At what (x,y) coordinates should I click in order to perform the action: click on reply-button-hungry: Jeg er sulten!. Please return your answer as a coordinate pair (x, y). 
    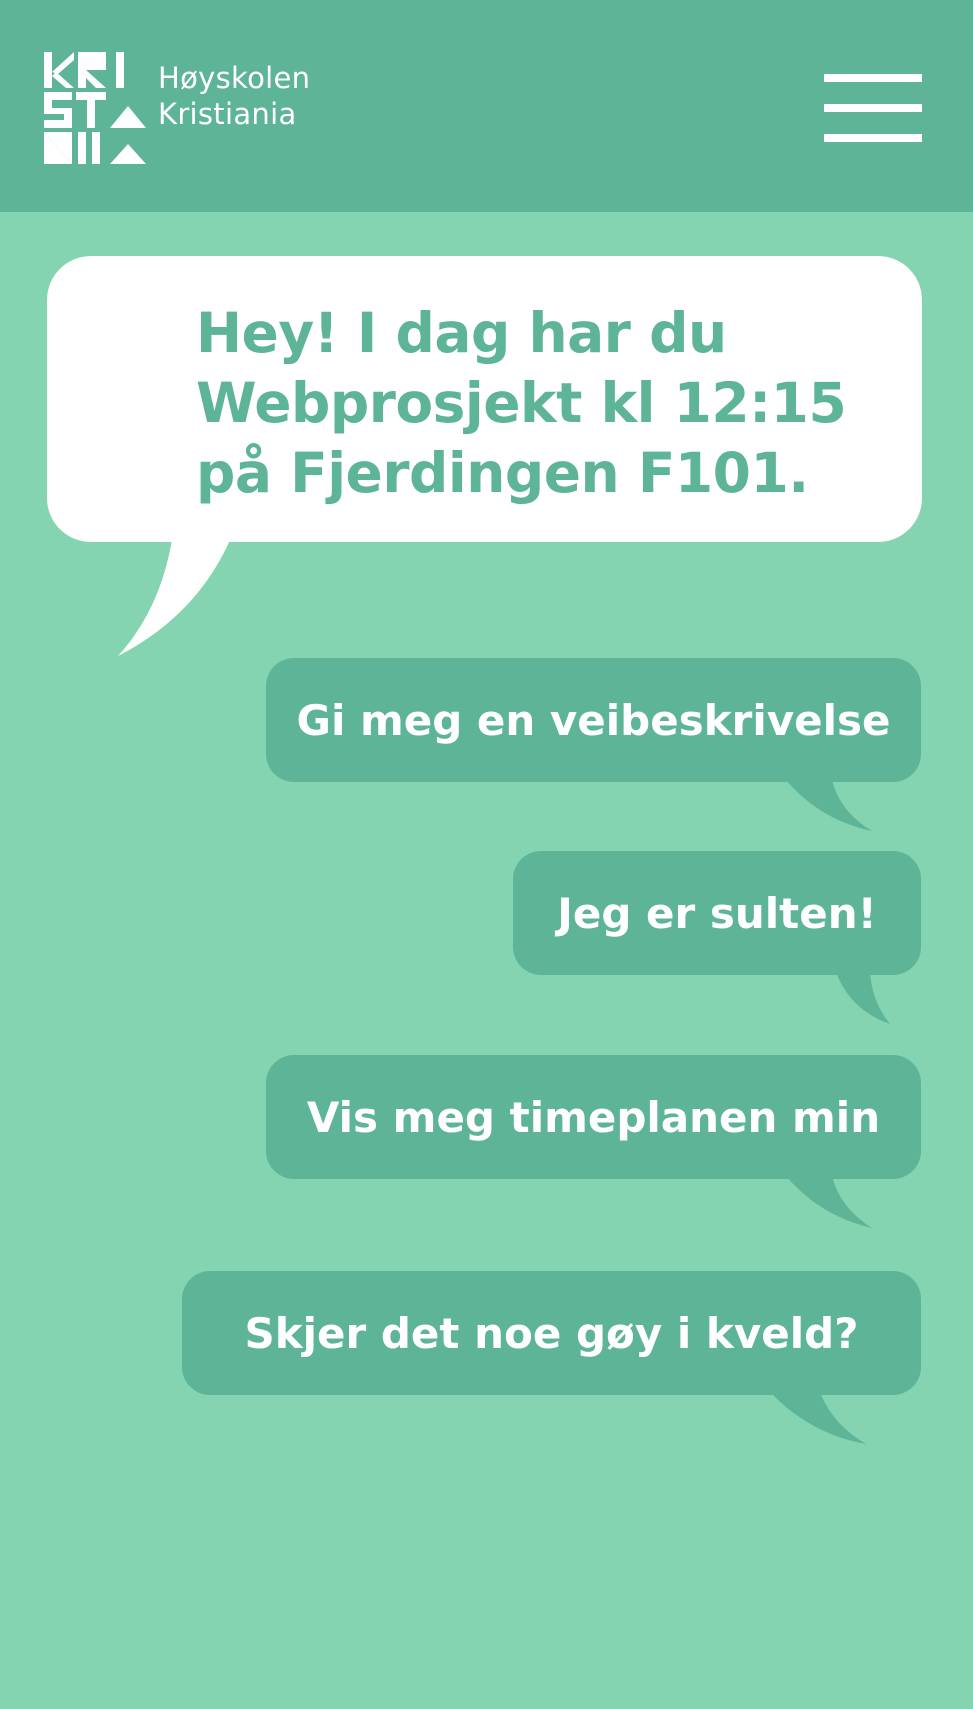
    Looking at the image, I should click on (717, 913).